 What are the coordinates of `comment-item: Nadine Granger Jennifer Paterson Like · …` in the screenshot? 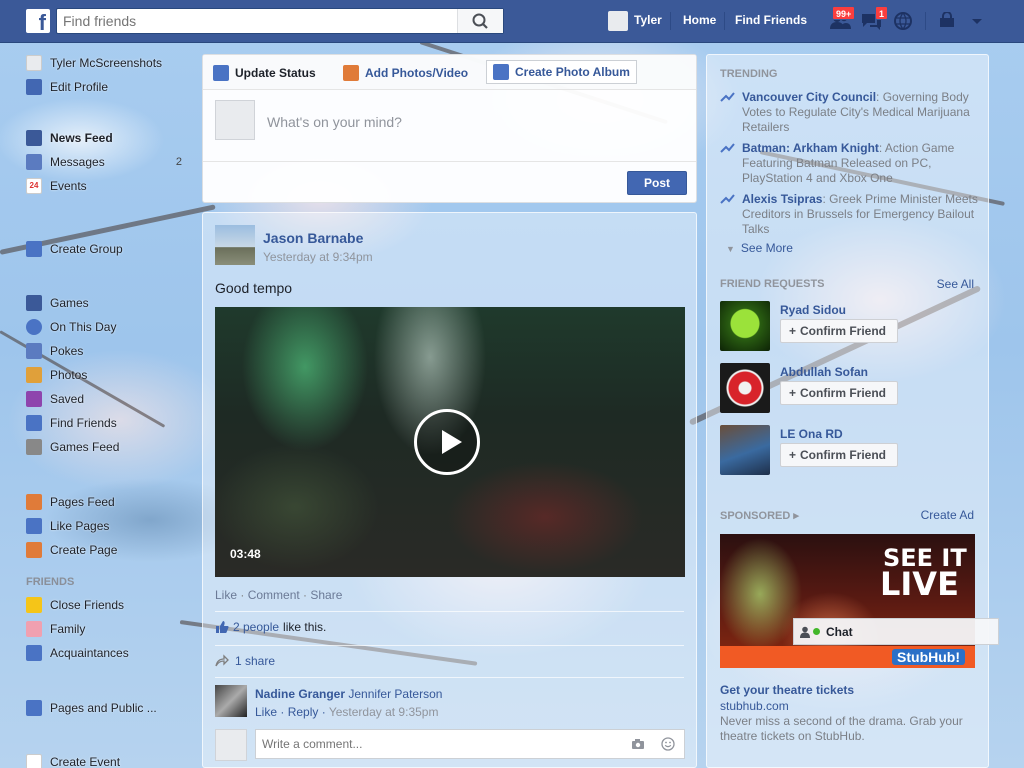 It's located at (450, 703).